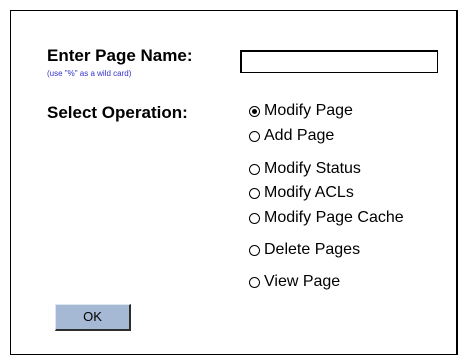 This screenshot has width=465, height=355. Describe the element at coordinates (339, 61) in the screenshot. I see `page-name-input` at that location.